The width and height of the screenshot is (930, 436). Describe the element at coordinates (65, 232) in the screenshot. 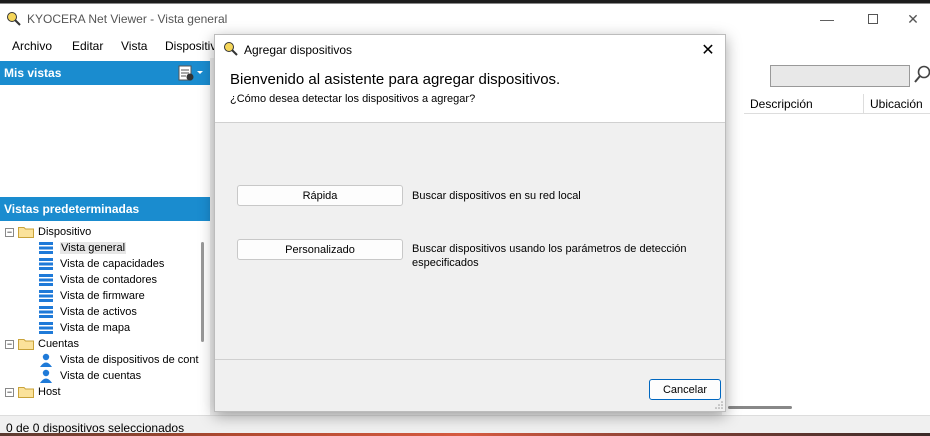

I see `tree-label: Dispositivo` at that location.